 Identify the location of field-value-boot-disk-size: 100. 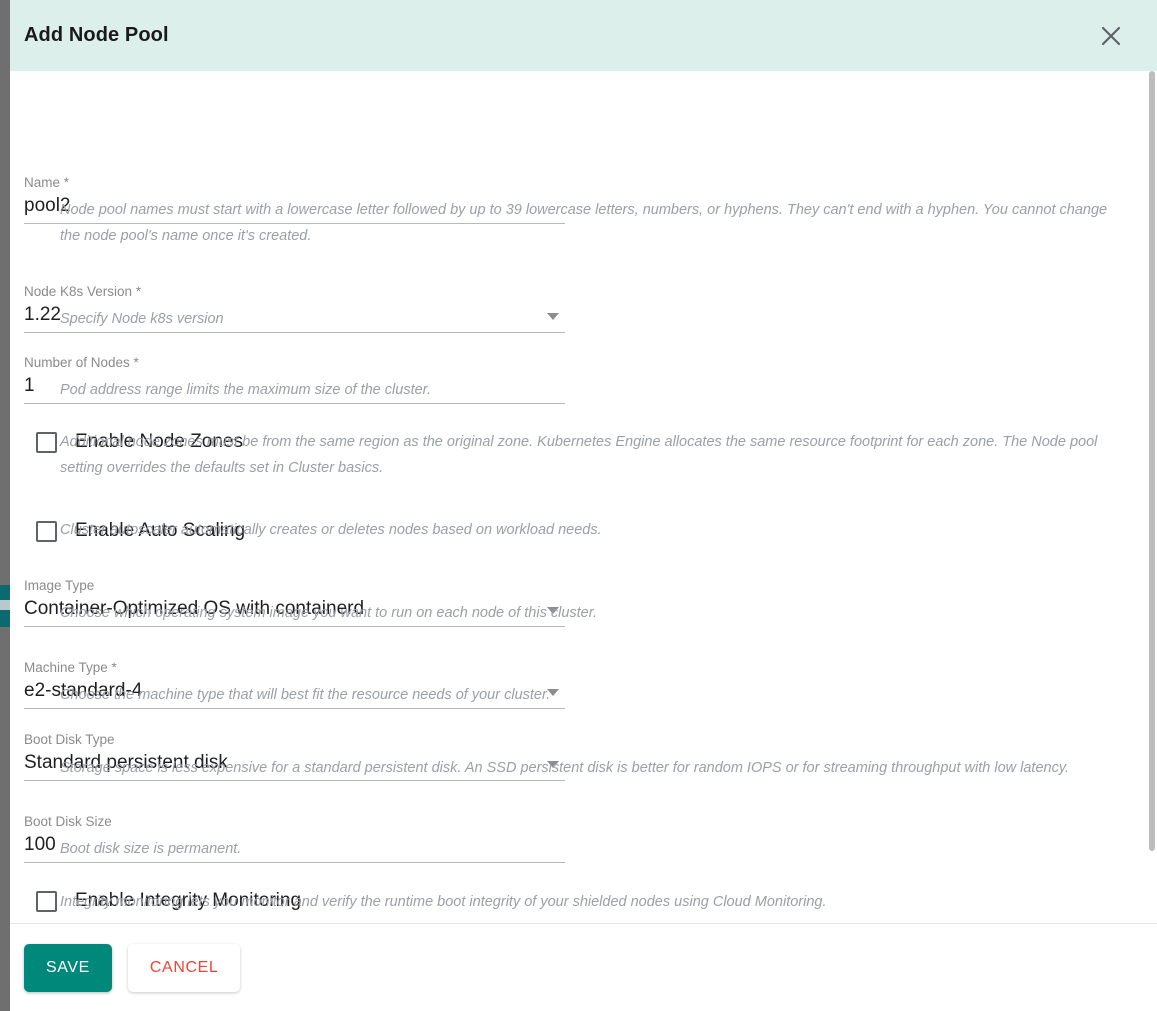
(40, 845).